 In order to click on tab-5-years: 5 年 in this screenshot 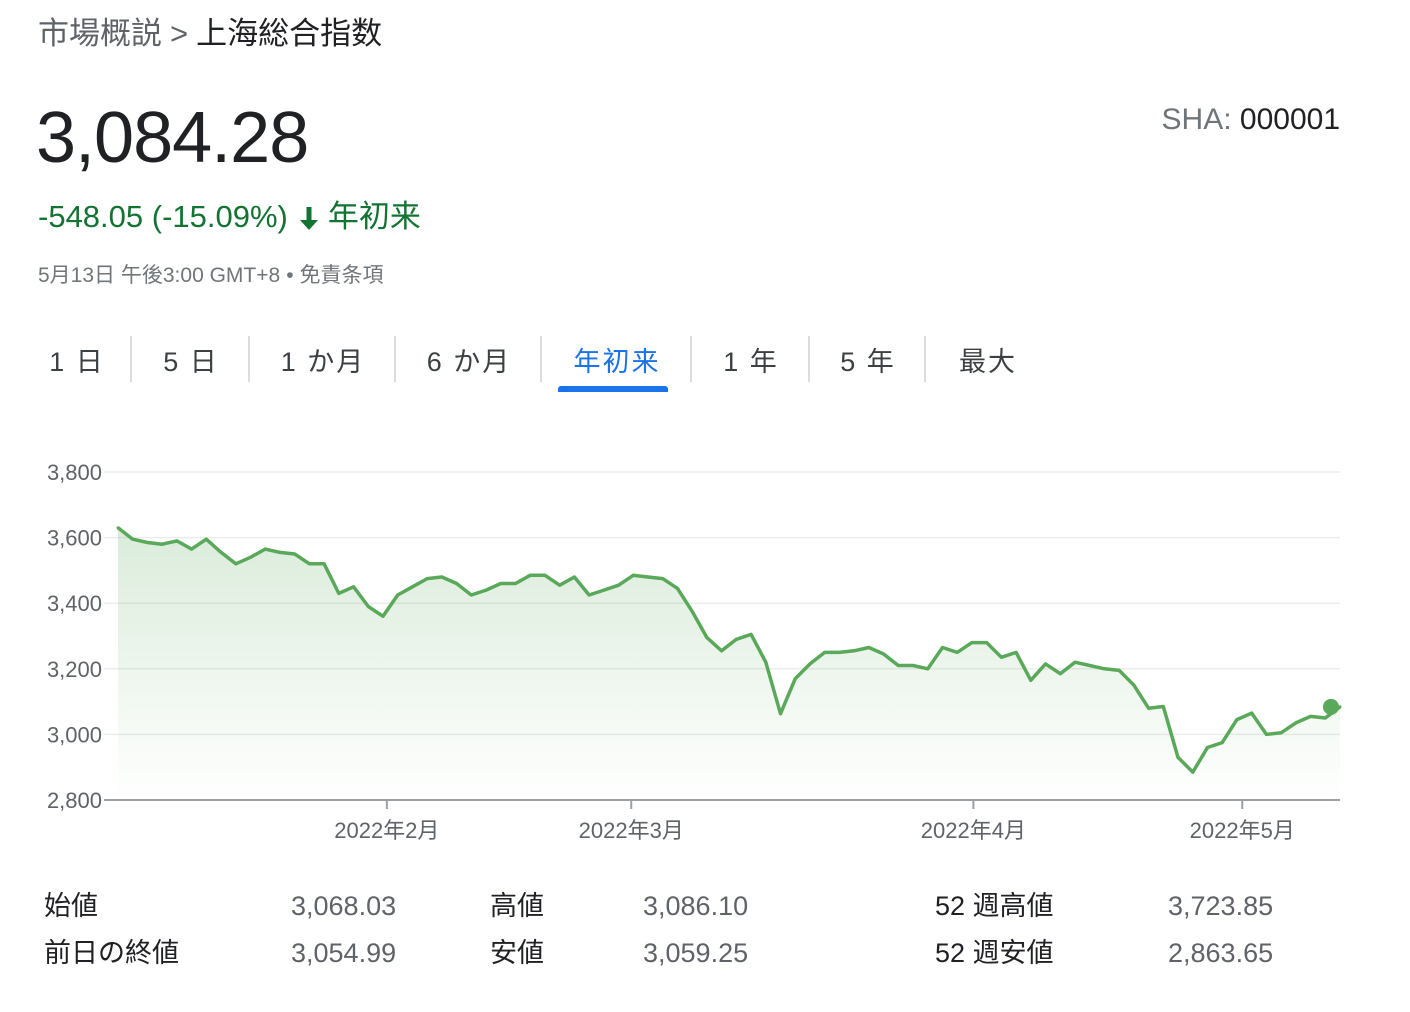, I will do `click(868, 359)`.